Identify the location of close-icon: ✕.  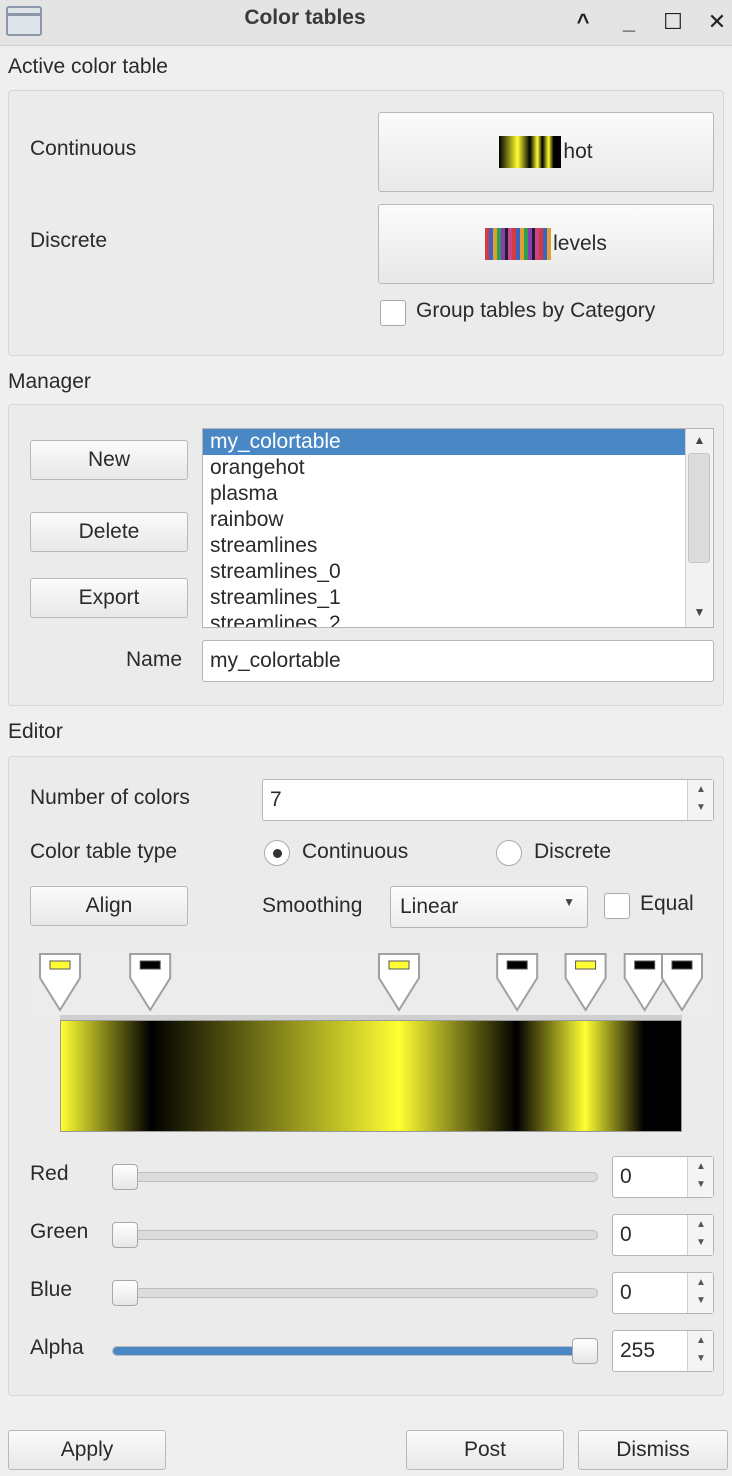
(716, 22).